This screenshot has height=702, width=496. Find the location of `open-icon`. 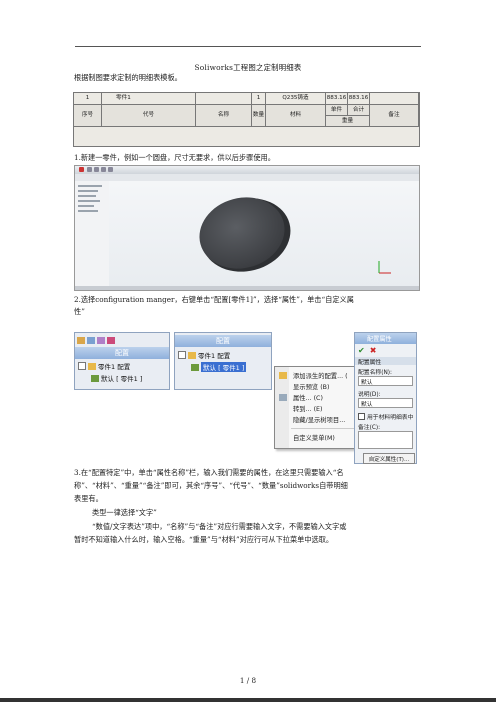

open-icon is located at coordinates (96, 169).